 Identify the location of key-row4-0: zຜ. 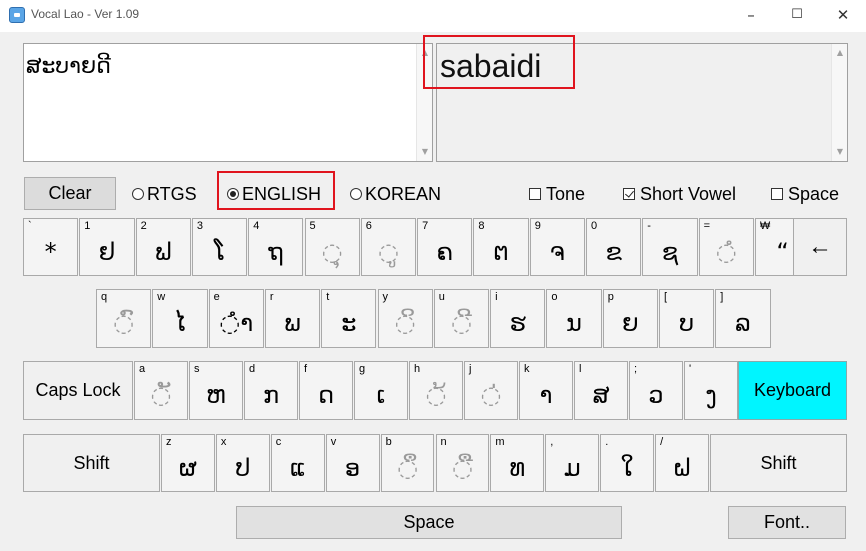
(188, 463).